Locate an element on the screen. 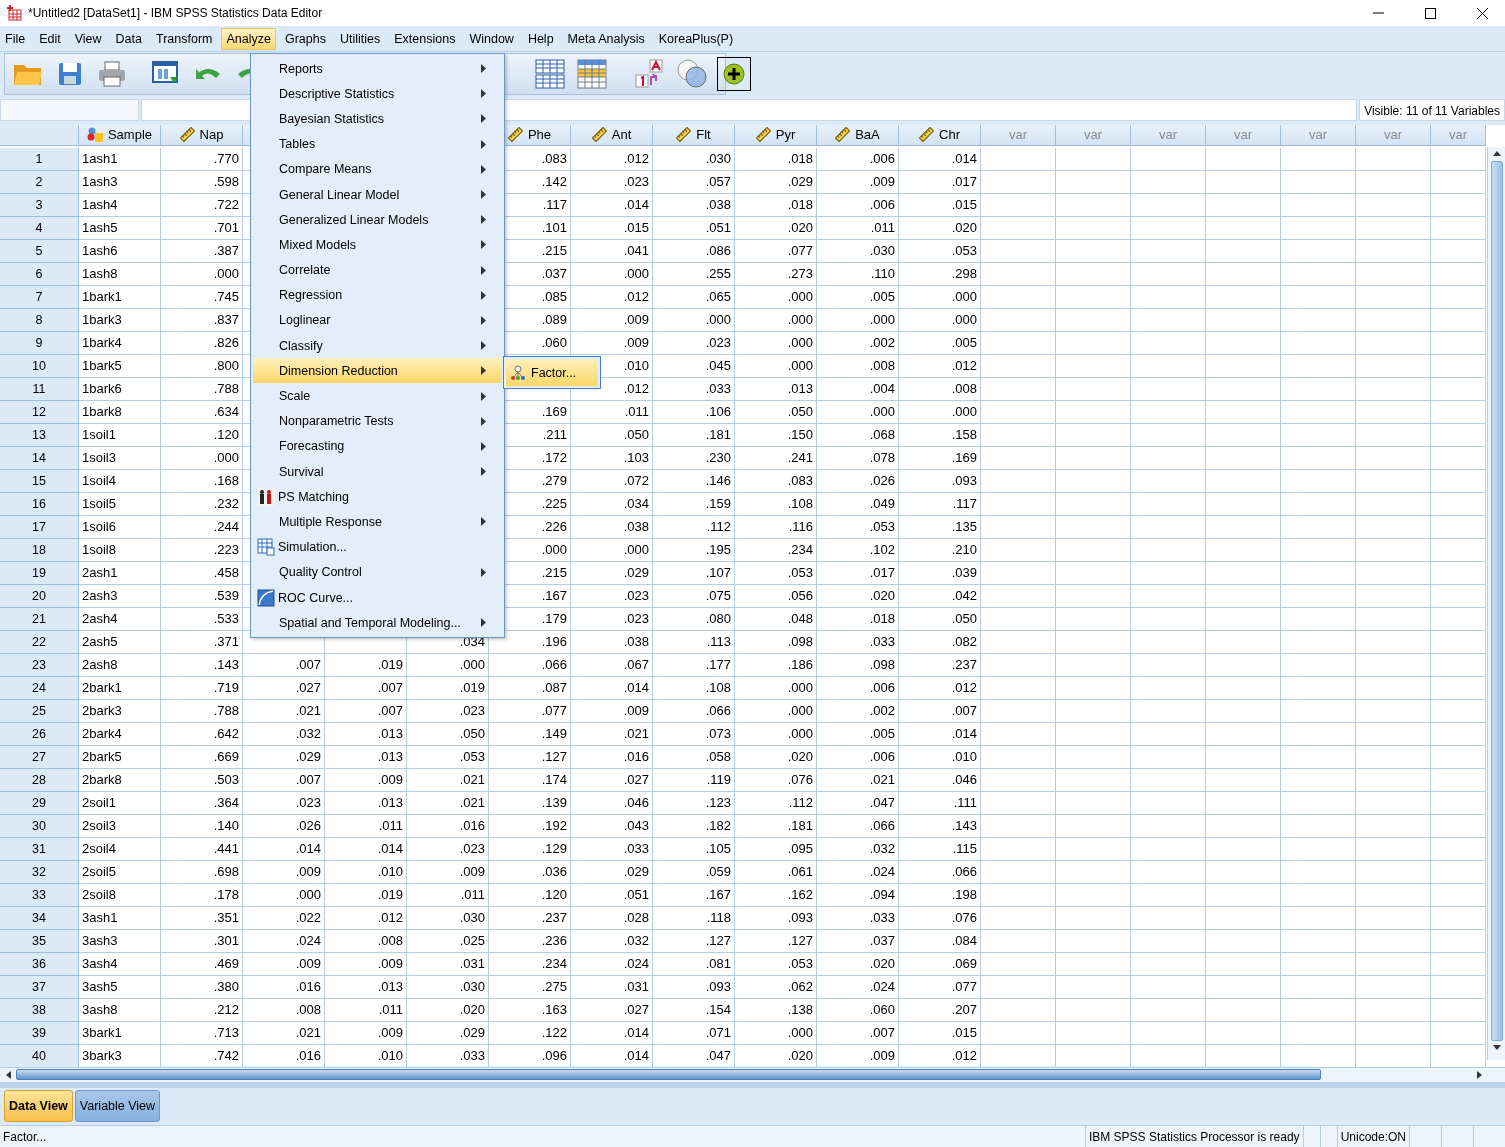 The width and height of the screenshot is (1505, 1147). table-cell: .642 is located at coordinates (202, 734).